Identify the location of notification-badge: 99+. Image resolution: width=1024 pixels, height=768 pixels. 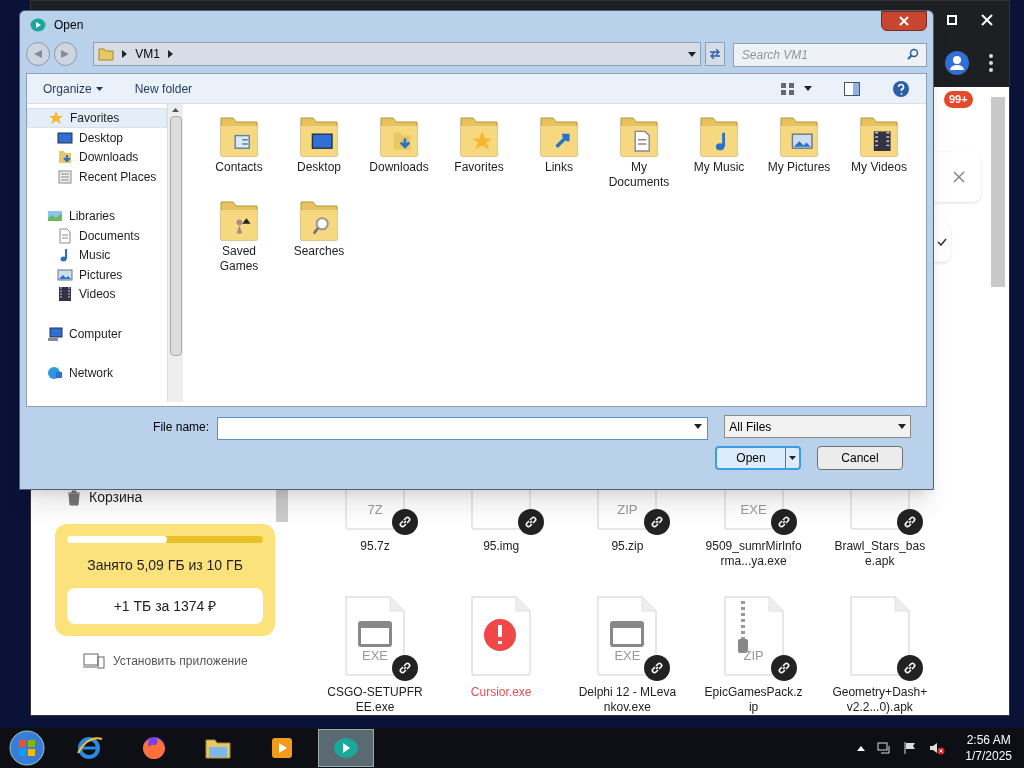
(958, 99).